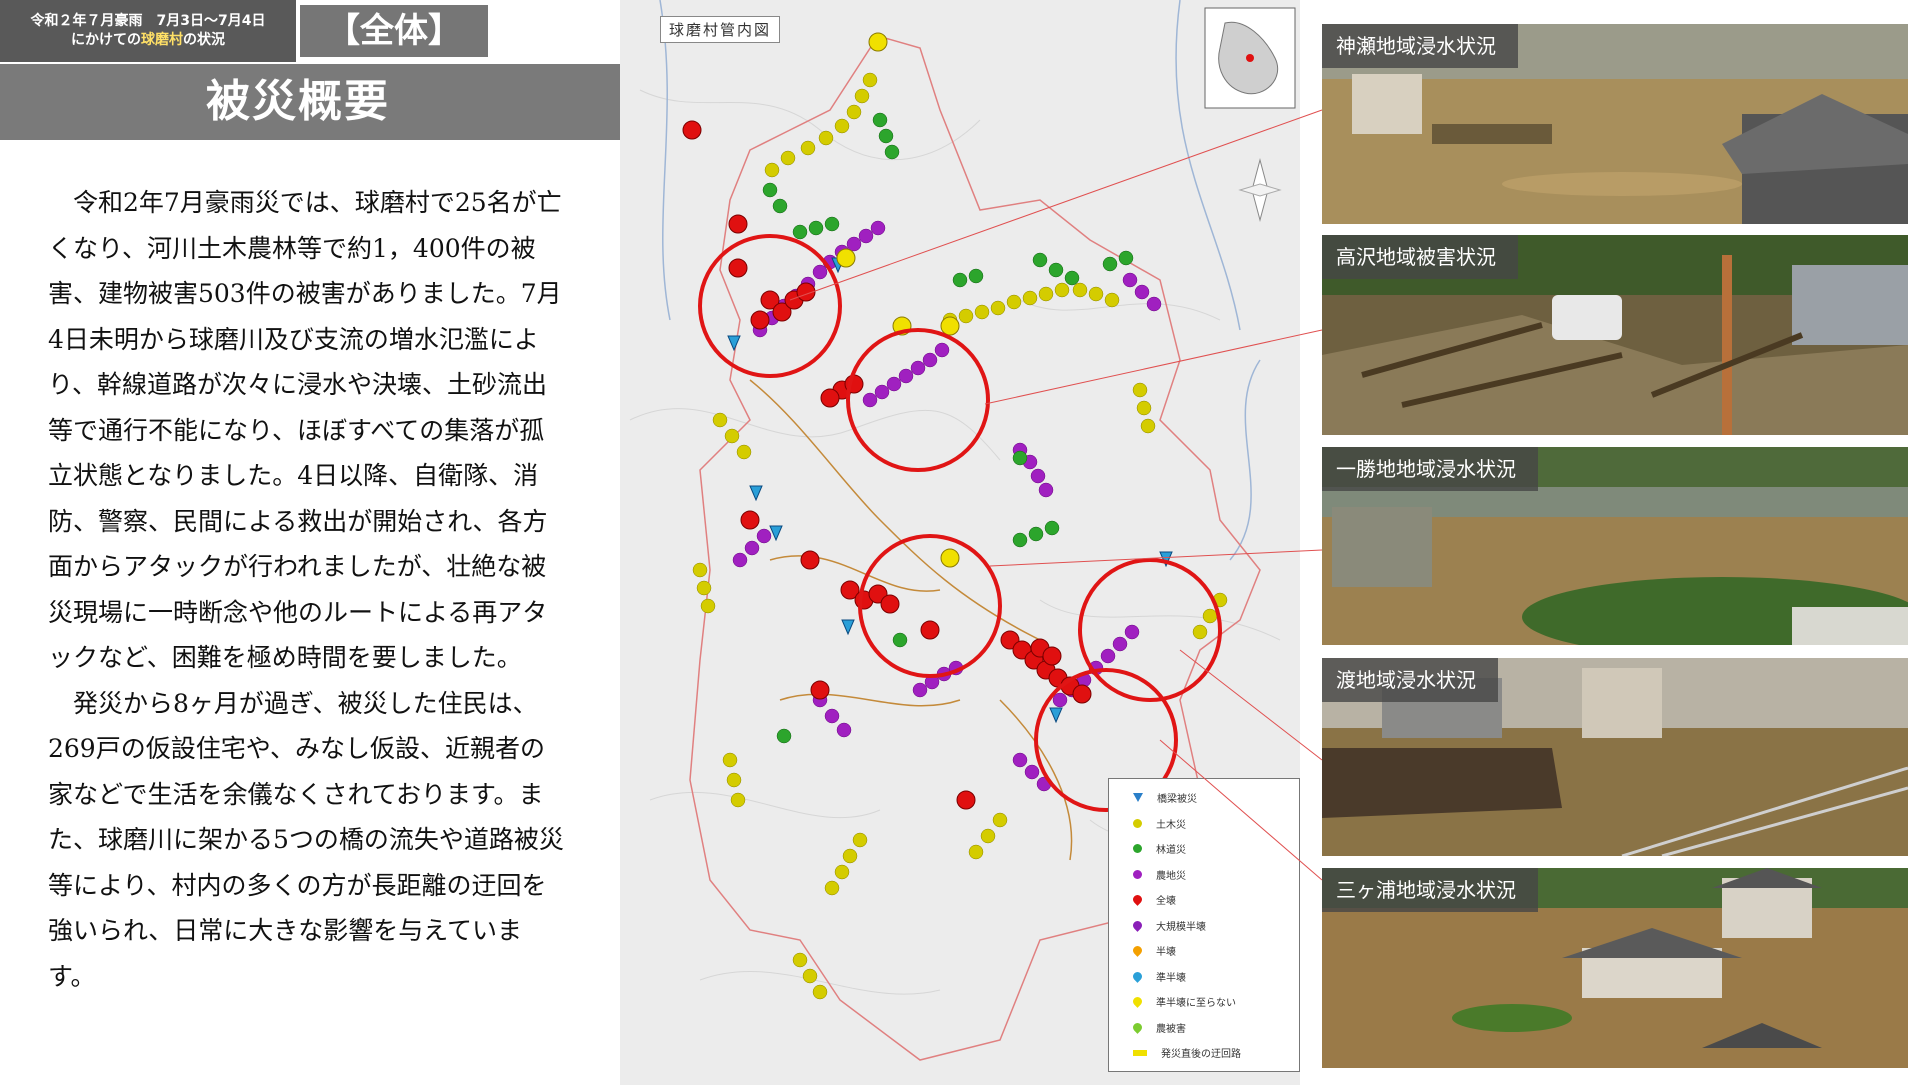 The image size is (1920, 1085). I want to click on photo-caption-5: 三ヶ浦地域浸水状況, so click(1430, 890).